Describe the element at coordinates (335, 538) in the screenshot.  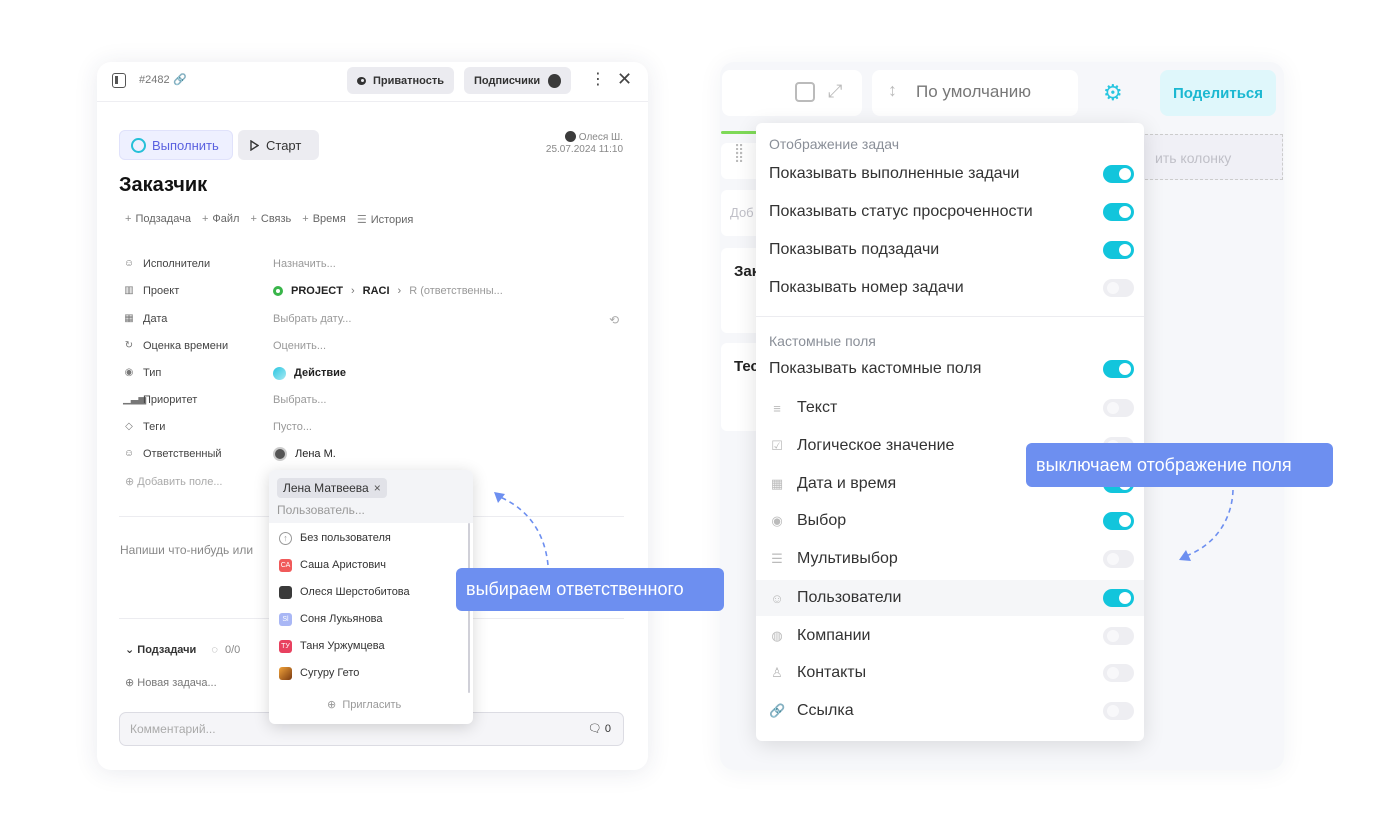
I see `user-option: ↑ Без пользователя` at that location.